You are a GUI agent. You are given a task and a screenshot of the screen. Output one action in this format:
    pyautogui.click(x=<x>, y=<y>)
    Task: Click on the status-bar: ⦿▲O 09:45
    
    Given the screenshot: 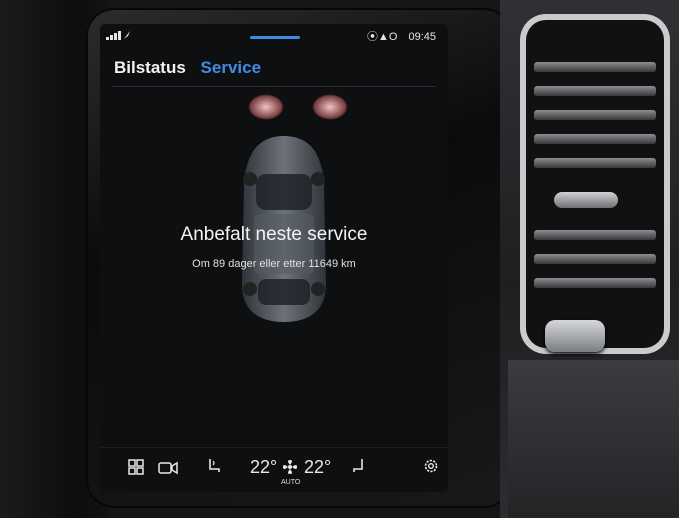 What is the action you would take?
    pyautogui.click(x=274, y=35)
    